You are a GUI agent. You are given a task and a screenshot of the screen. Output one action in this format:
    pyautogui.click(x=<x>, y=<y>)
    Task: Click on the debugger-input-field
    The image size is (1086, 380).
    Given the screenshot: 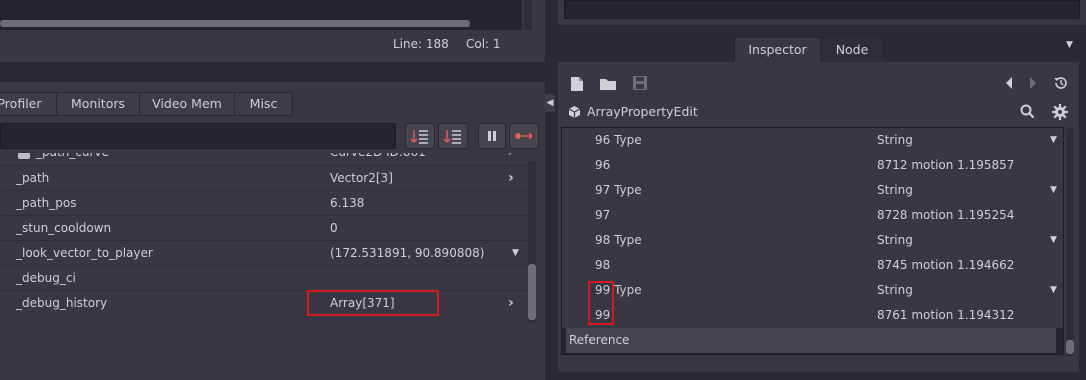 What is the action you would take?
    pyautogui.click(x=198, y=136)
    